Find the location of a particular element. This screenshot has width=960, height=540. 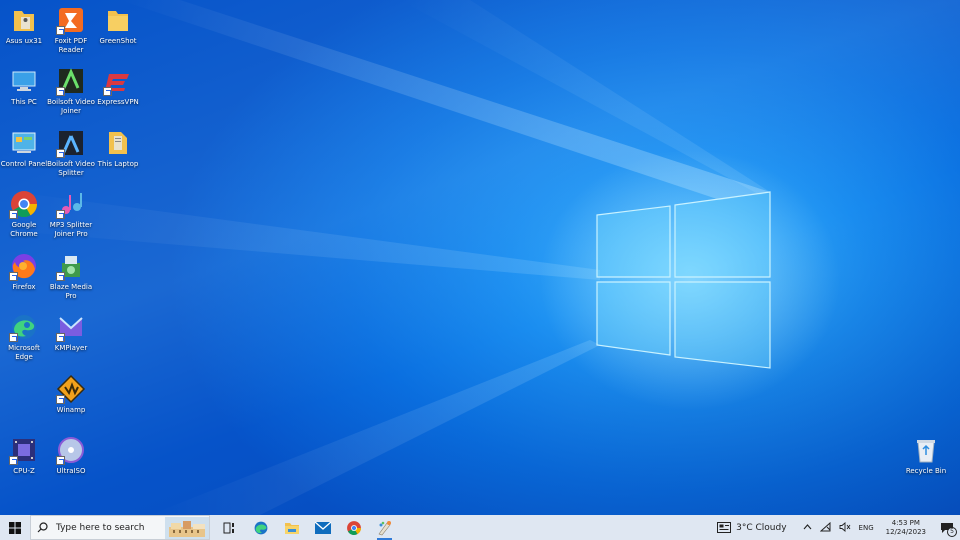

icon-label: Microsoft Edge is located at coordinates (24, 352).